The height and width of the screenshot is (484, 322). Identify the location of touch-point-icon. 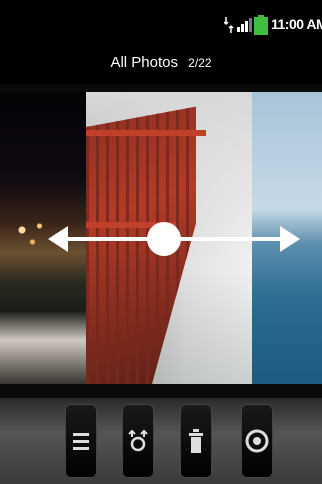
(164, 239).